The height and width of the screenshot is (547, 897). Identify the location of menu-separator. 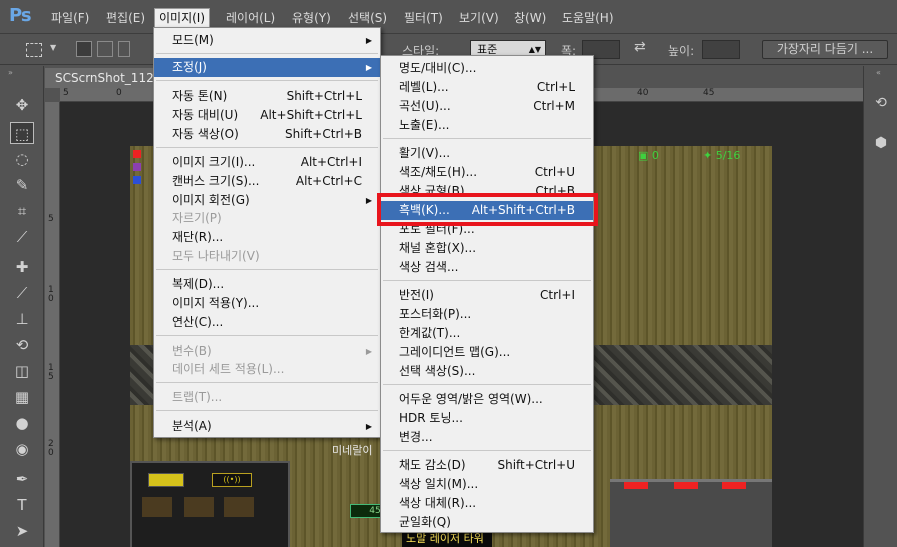
(487, 384).